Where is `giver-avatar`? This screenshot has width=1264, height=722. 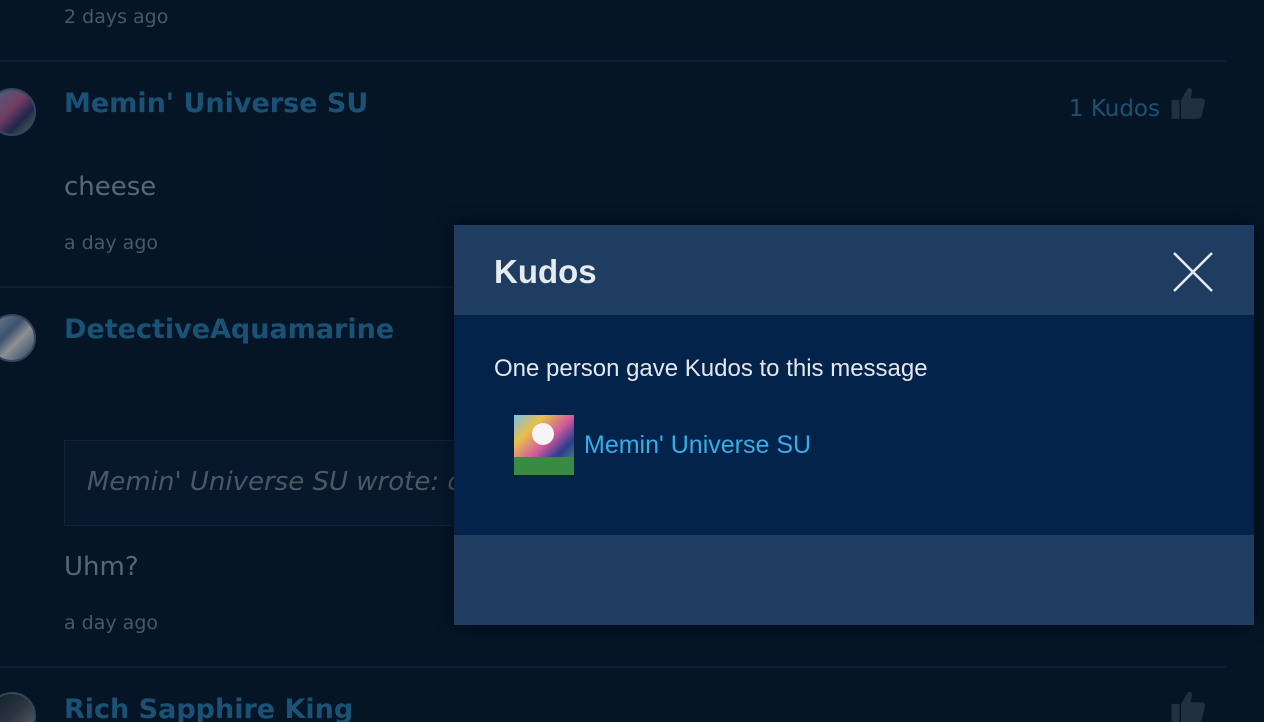
giver-avatar is located at coordinates (544, 445).